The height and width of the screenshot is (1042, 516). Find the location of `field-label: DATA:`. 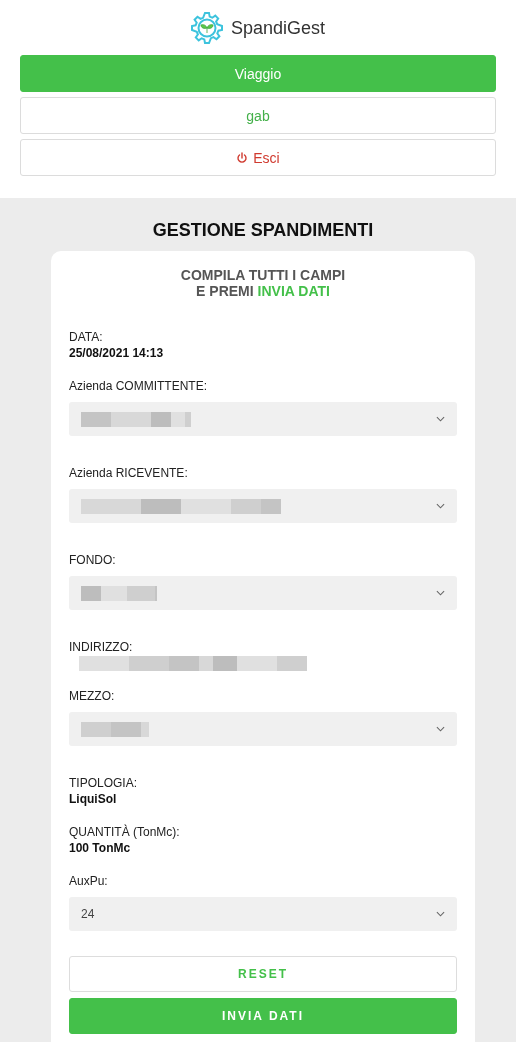

field-label: DATA: is located at coordinates (86, 337).